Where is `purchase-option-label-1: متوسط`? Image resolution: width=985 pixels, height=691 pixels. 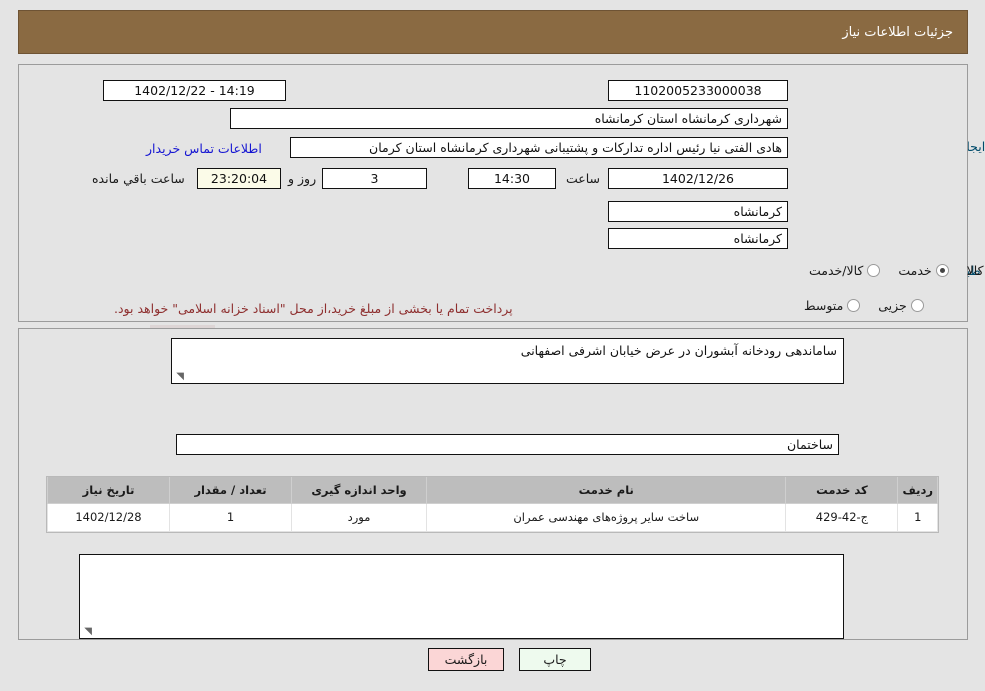 purchase-option-label-1: متوسط is located at coordinates (824, 305).